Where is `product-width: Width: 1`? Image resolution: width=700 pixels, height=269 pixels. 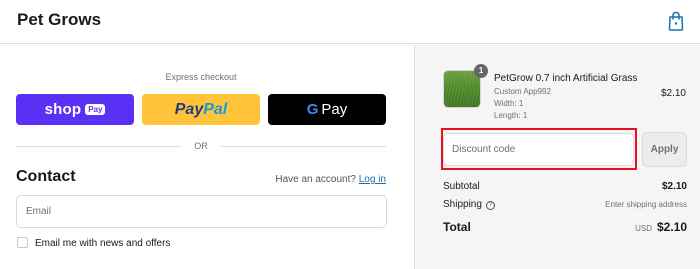 product-width: Width: 1 is located at coordinates (509, 103).